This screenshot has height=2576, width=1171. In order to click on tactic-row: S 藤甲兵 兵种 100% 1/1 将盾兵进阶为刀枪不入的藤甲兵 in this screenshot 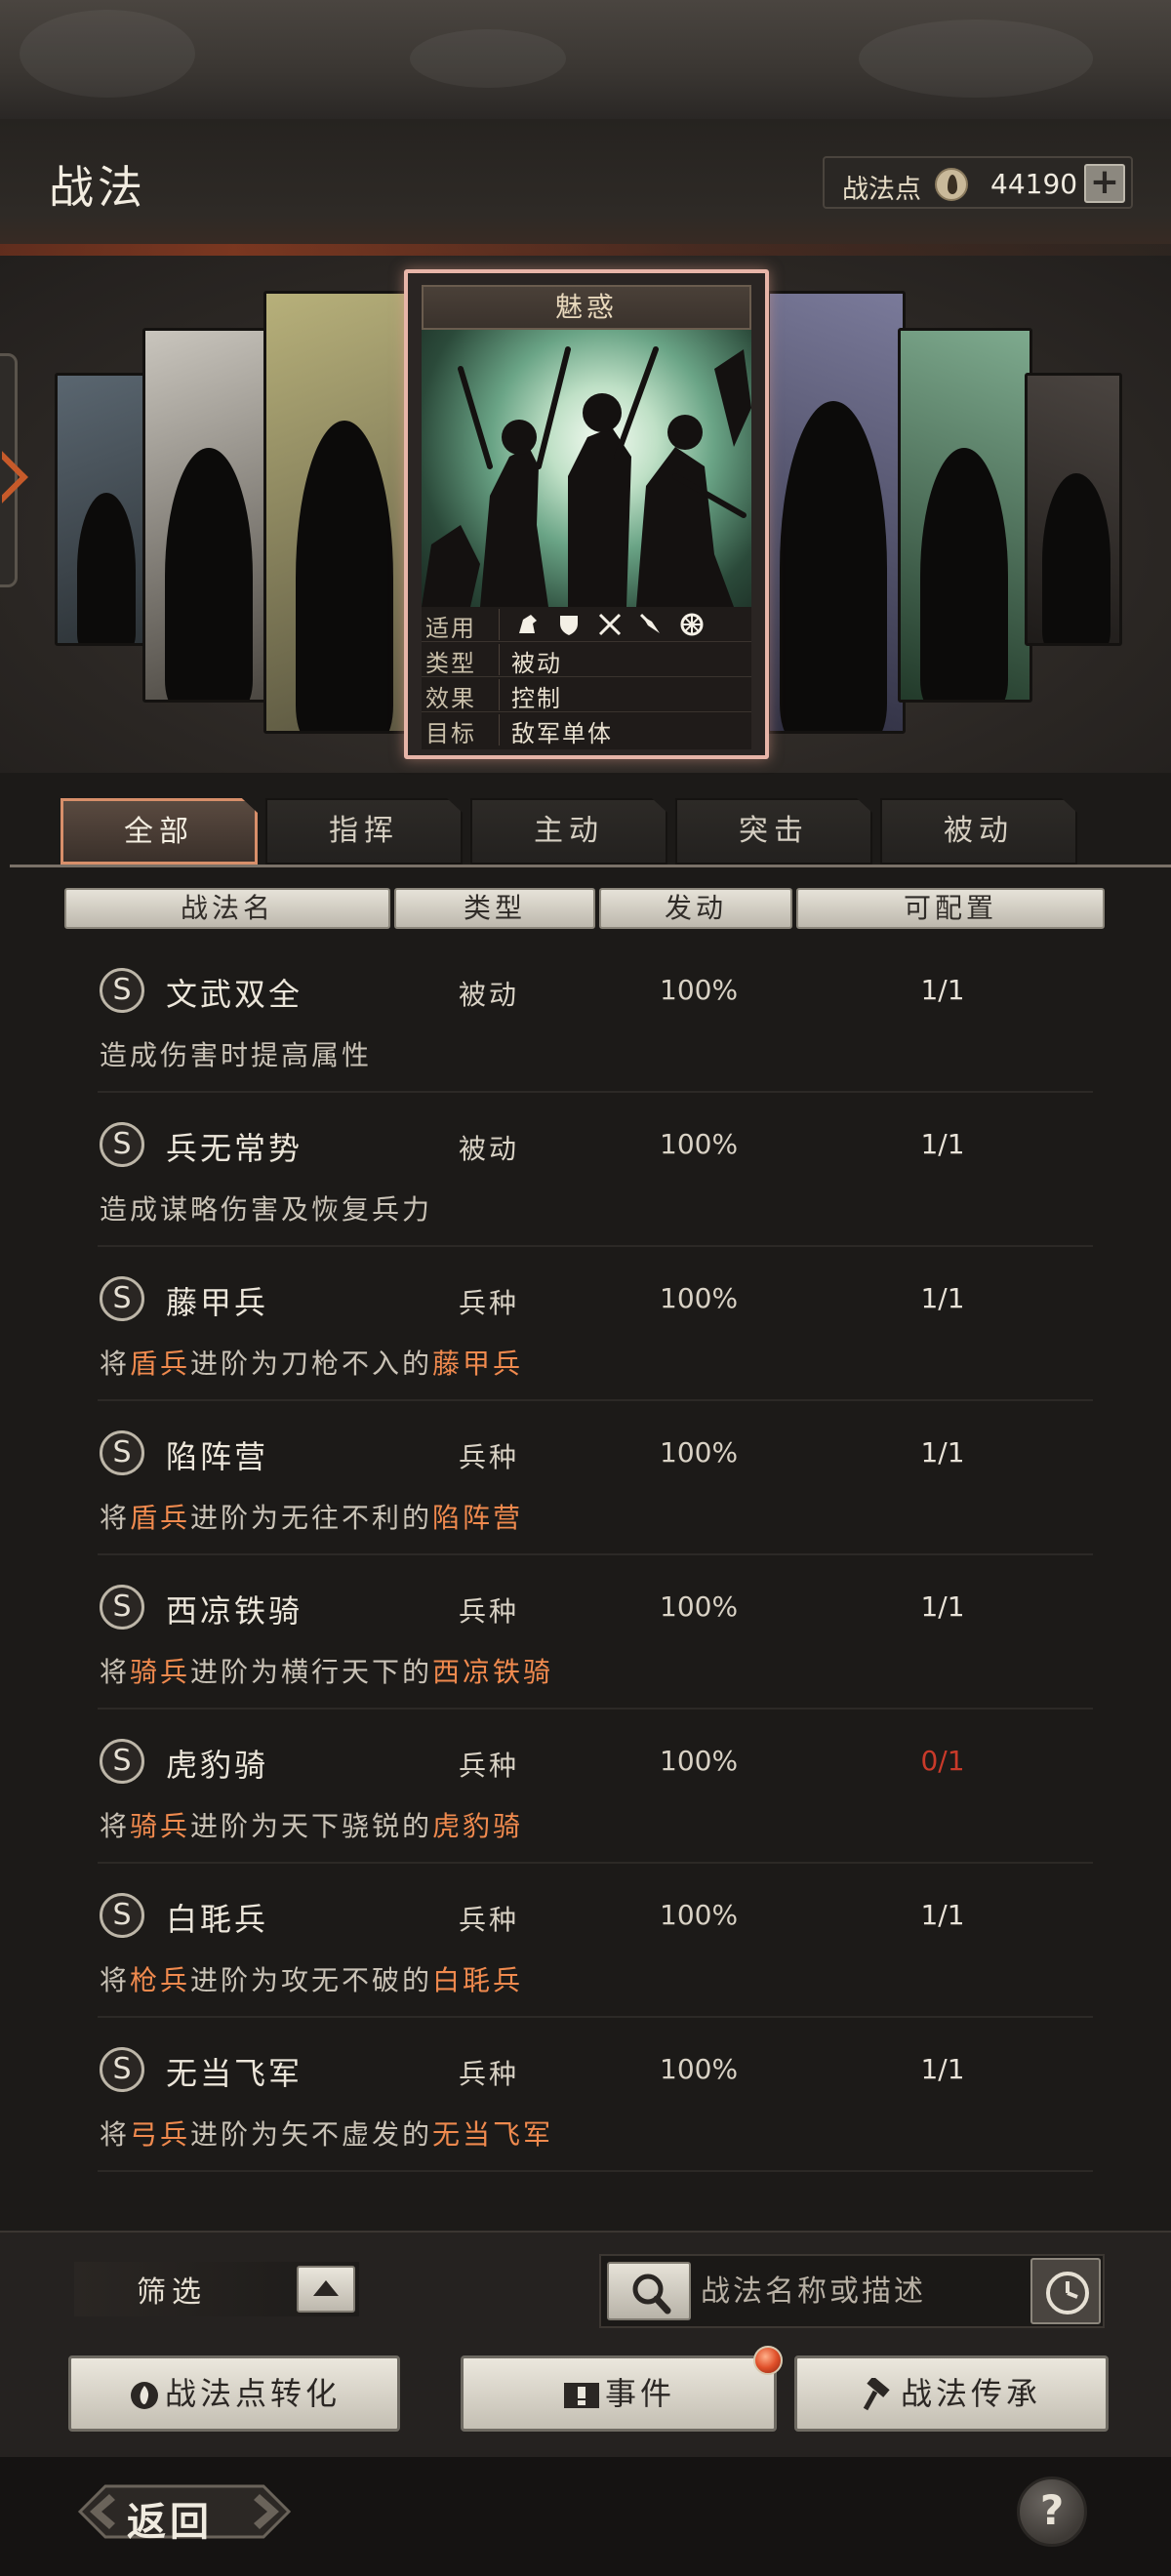, I will do `click(551, 1328)`.